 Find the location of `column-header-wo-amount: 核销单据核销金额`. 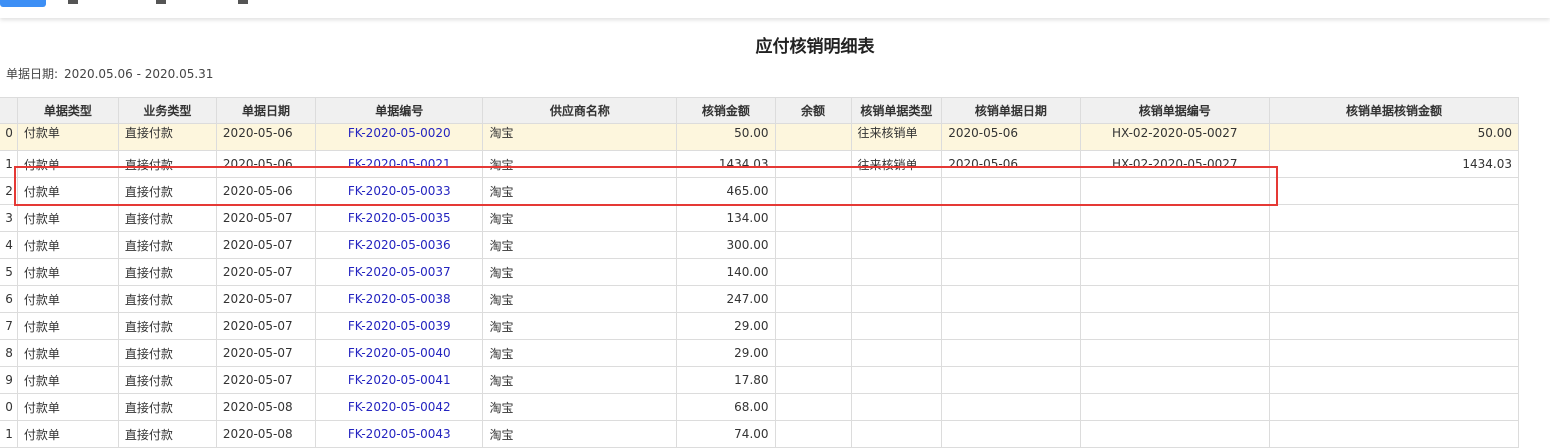

column-header-wo-amount: 核销单据核销金额 is located at coordinates (1394, 110).